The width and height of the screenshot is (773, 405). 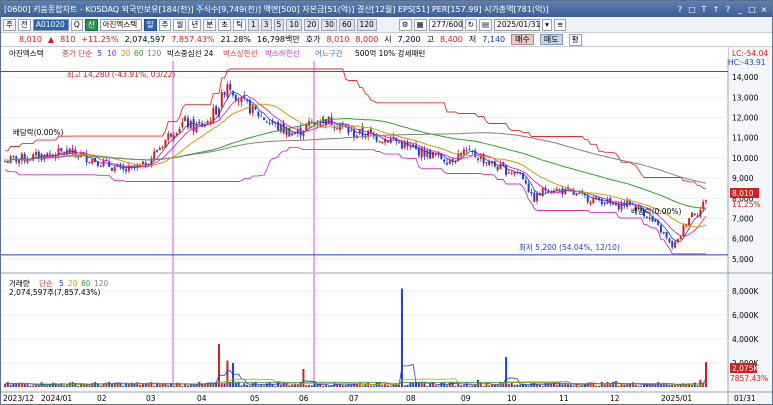 I want to click on open-label: 시, so click(x=388, y=39).